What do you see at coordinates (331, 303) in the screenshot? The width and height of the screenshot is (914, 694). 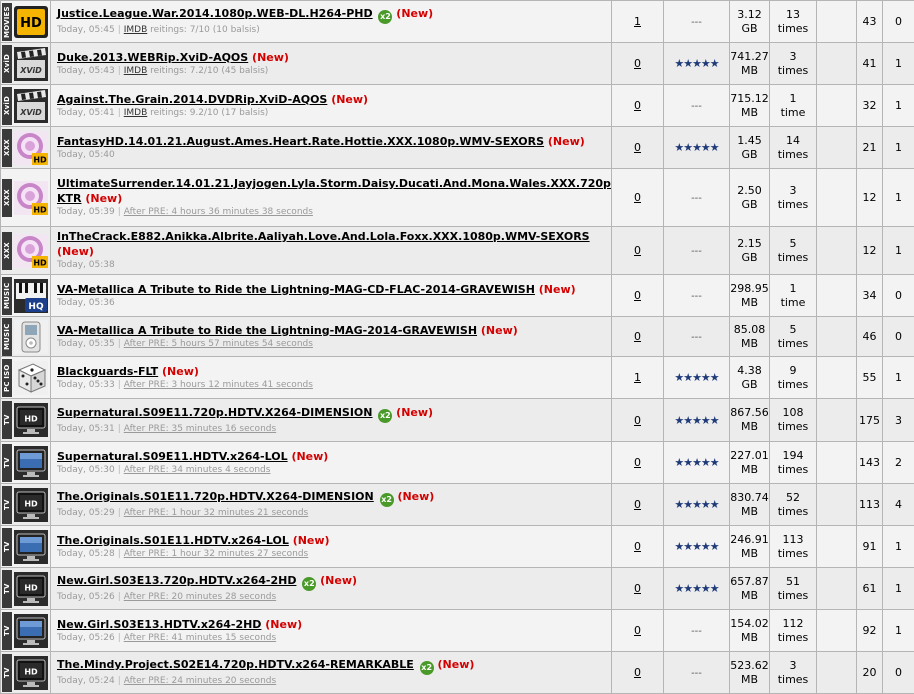 I see `torrent-meta: Today, 05:36` at bounding box center [331, 303].